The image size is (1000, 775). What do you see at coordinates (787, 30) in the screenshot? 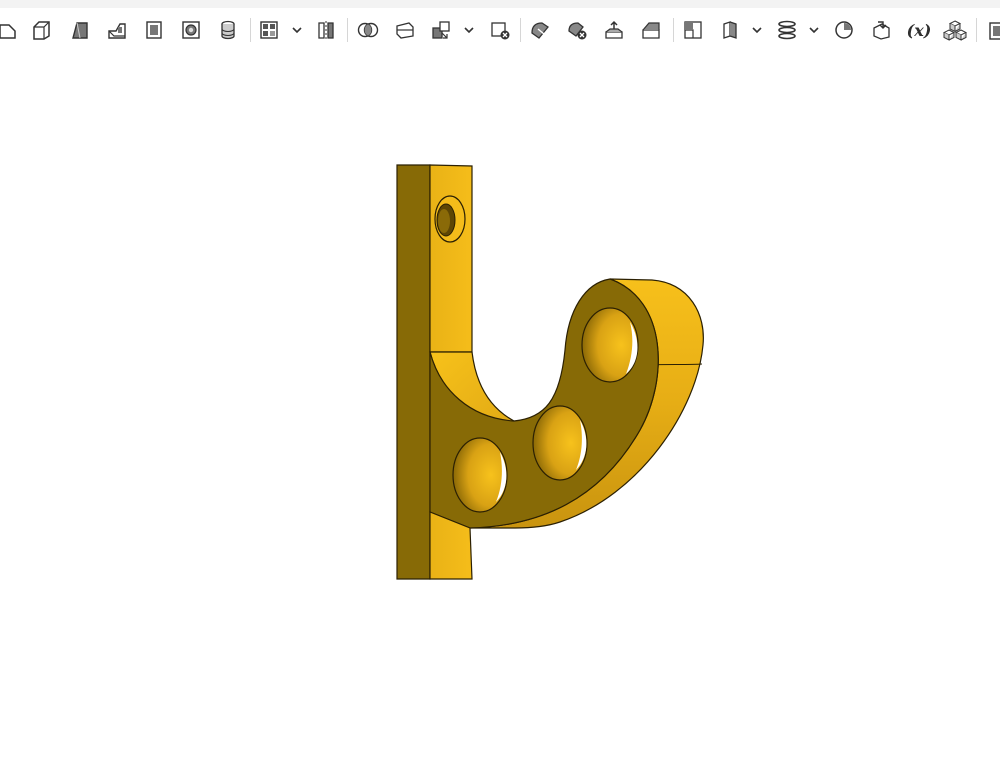
I see `helix-icon` at bounding box center [787, 30].